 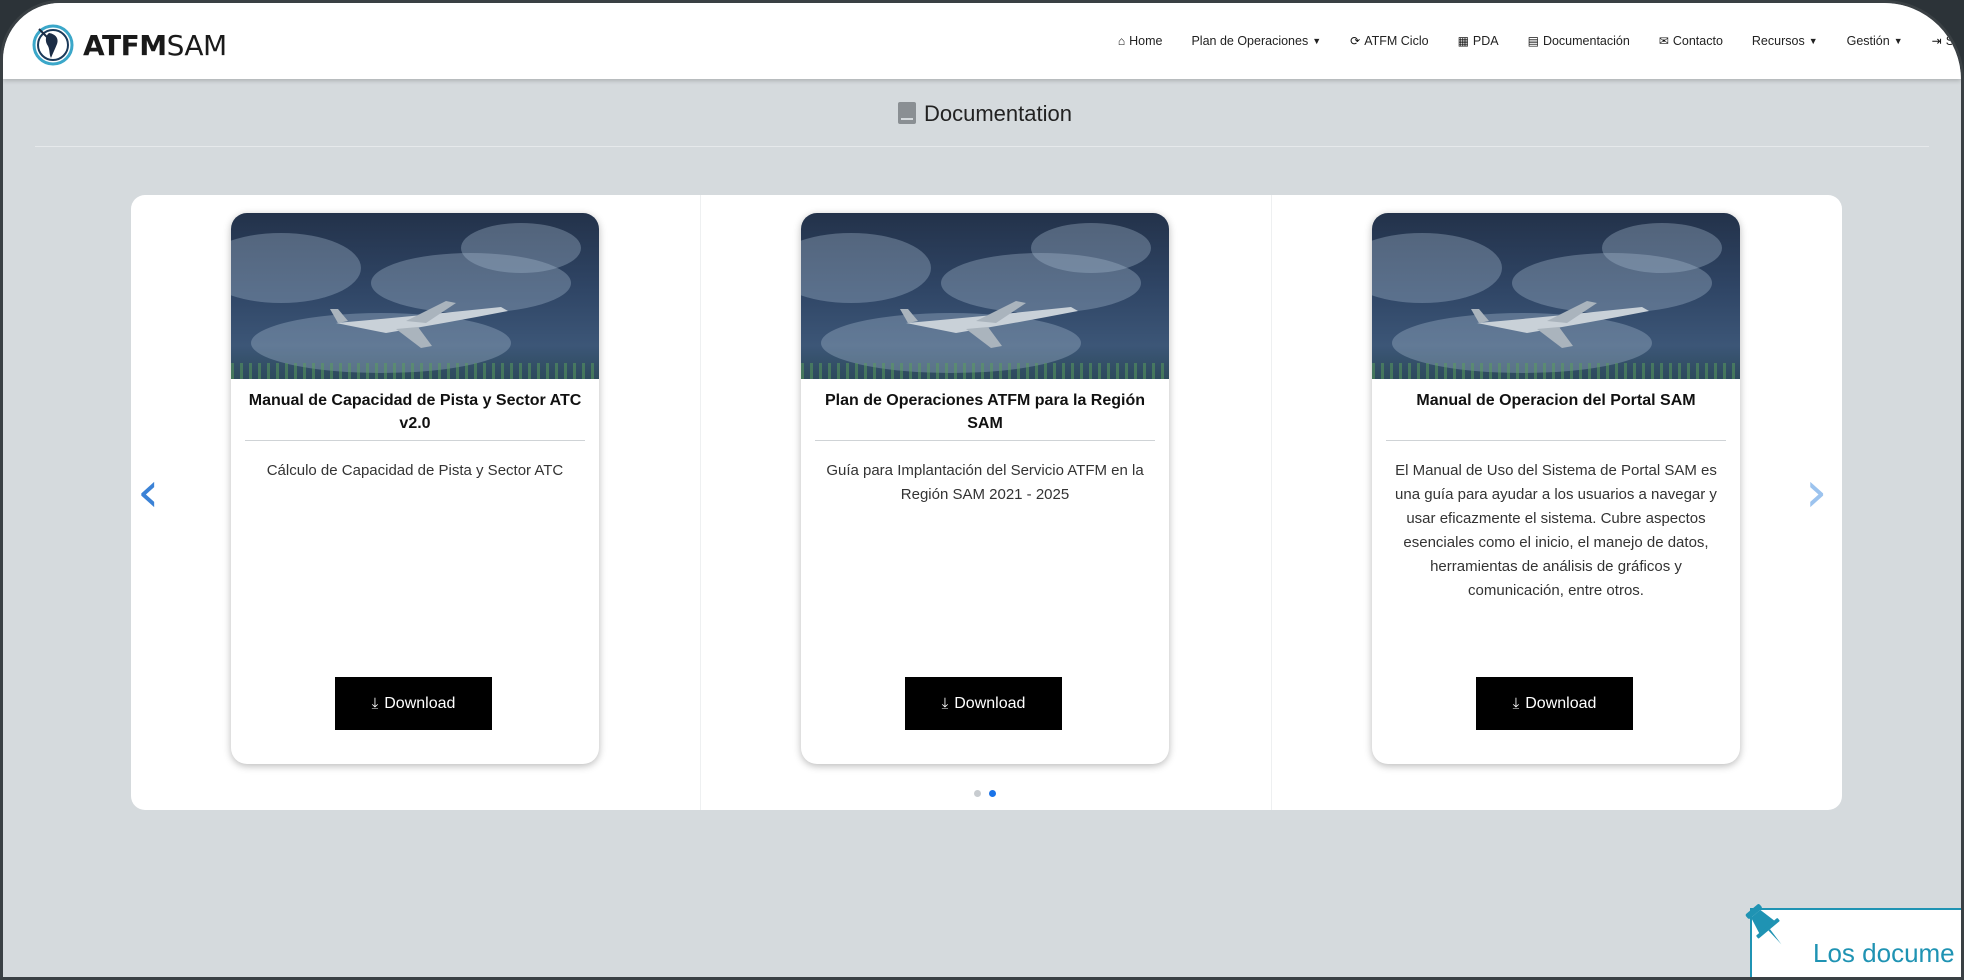 What do you see at coordinates (1250, 41) in the screenshot?
I see `nav-item-label: Plan de Operaciones` at bounding box center [1250, 41].